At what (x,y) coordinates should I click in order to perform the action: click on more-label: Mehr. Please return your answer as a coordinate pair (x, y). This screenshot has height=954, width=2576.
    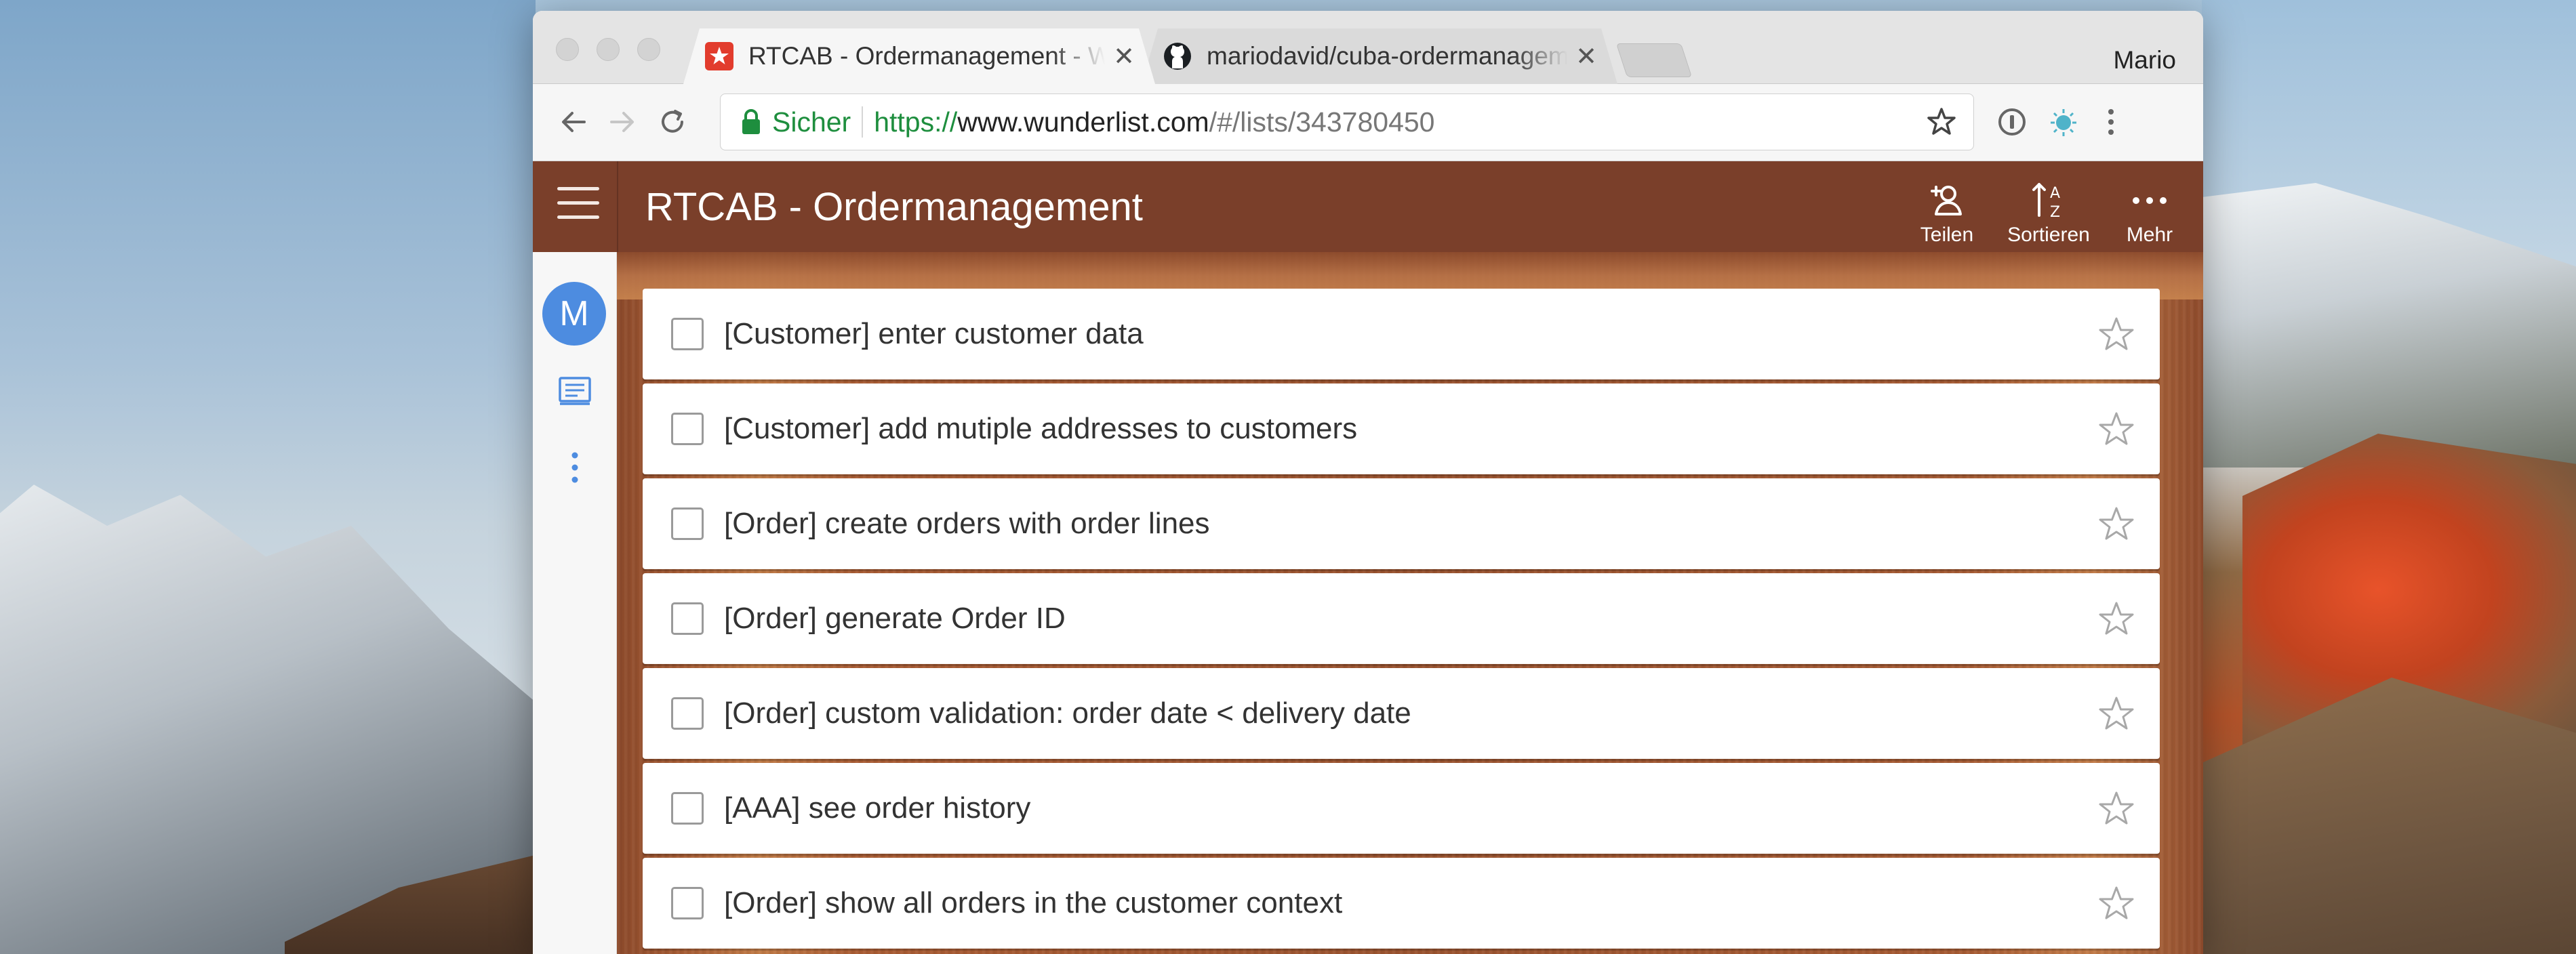
    Looking at the image, I should click on (2149, 235).